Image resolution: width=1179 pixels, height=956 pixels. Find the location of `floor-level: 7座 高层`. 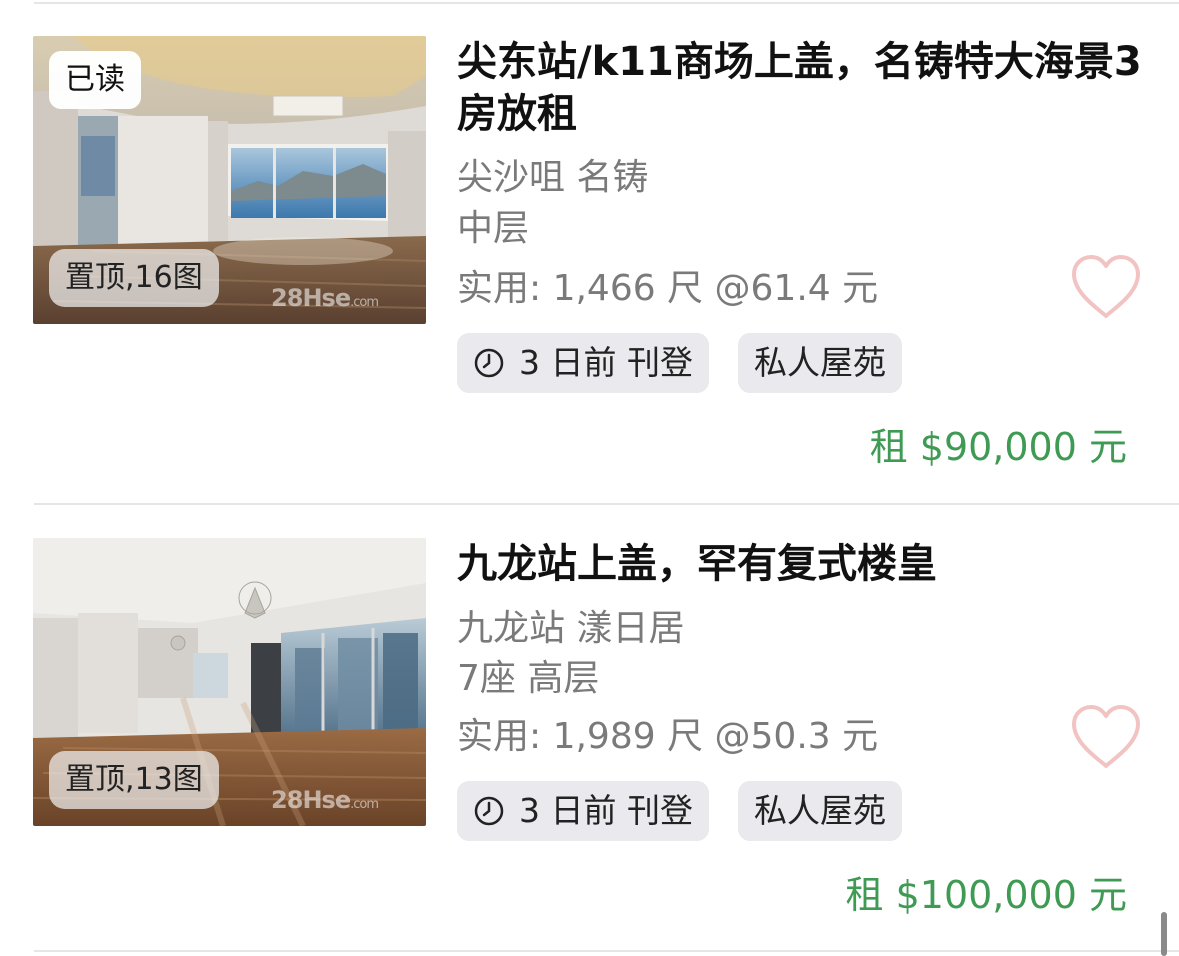

floor-level: 7座 高层 is located at coordinates (528, 678).